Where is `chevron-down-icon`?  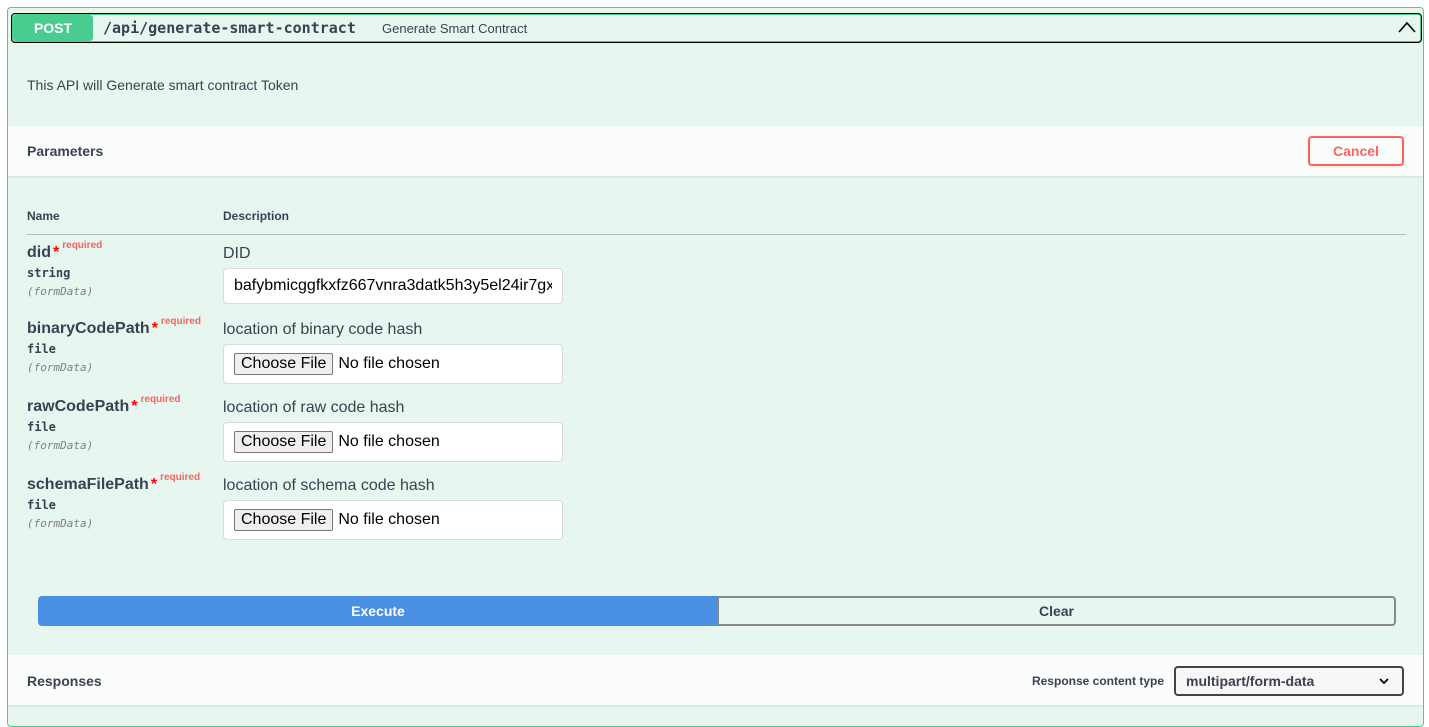 chevron-down-icon is located at coordinates (1384, 681).